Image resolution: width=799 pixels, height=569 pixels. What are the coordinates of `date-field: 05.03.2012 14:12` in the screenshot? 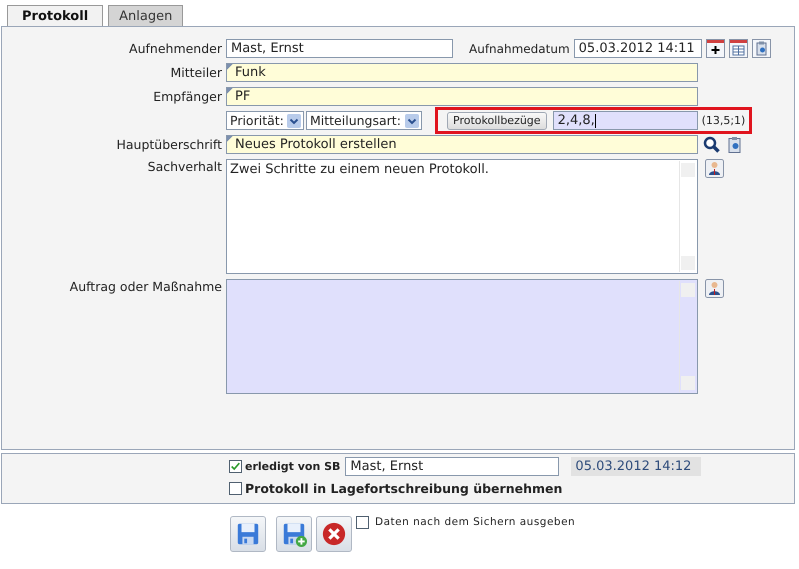 It's located at (636, 466).